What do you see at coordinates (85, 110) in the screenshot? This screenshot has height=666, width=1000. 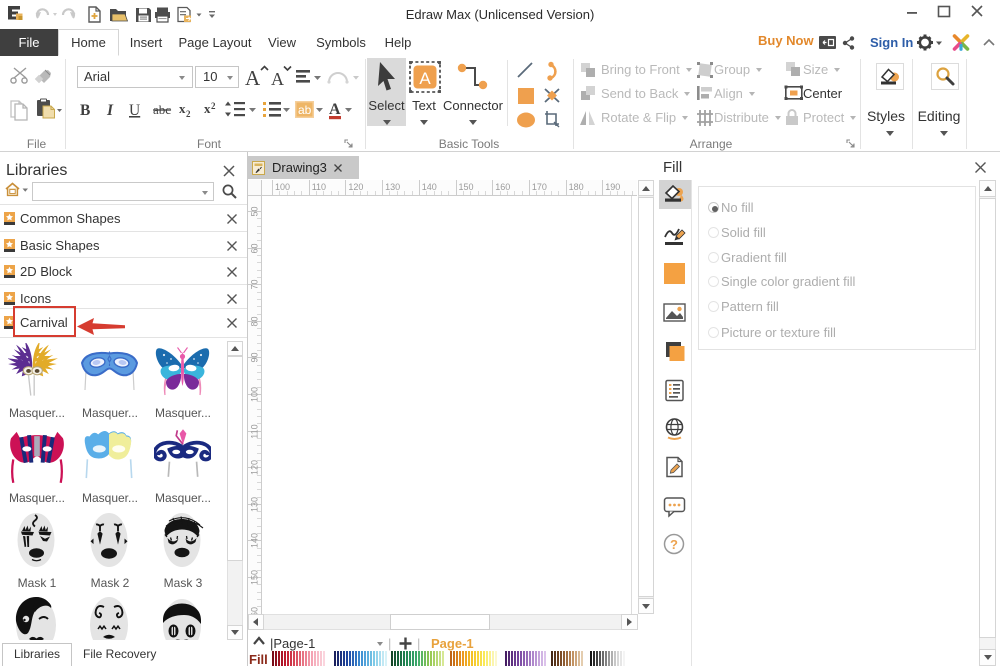 I see `svg-text: B` at bounding box center [85, 110].